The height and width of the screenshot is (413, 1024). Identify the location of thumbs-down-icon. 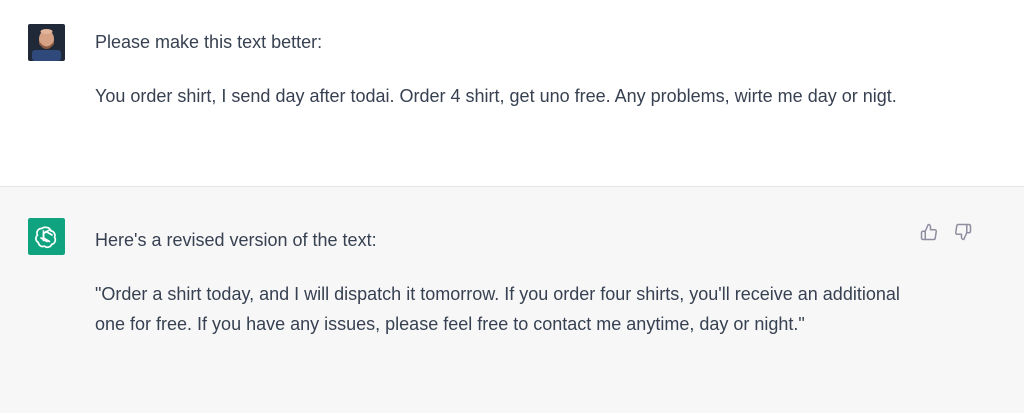
(963, 232).